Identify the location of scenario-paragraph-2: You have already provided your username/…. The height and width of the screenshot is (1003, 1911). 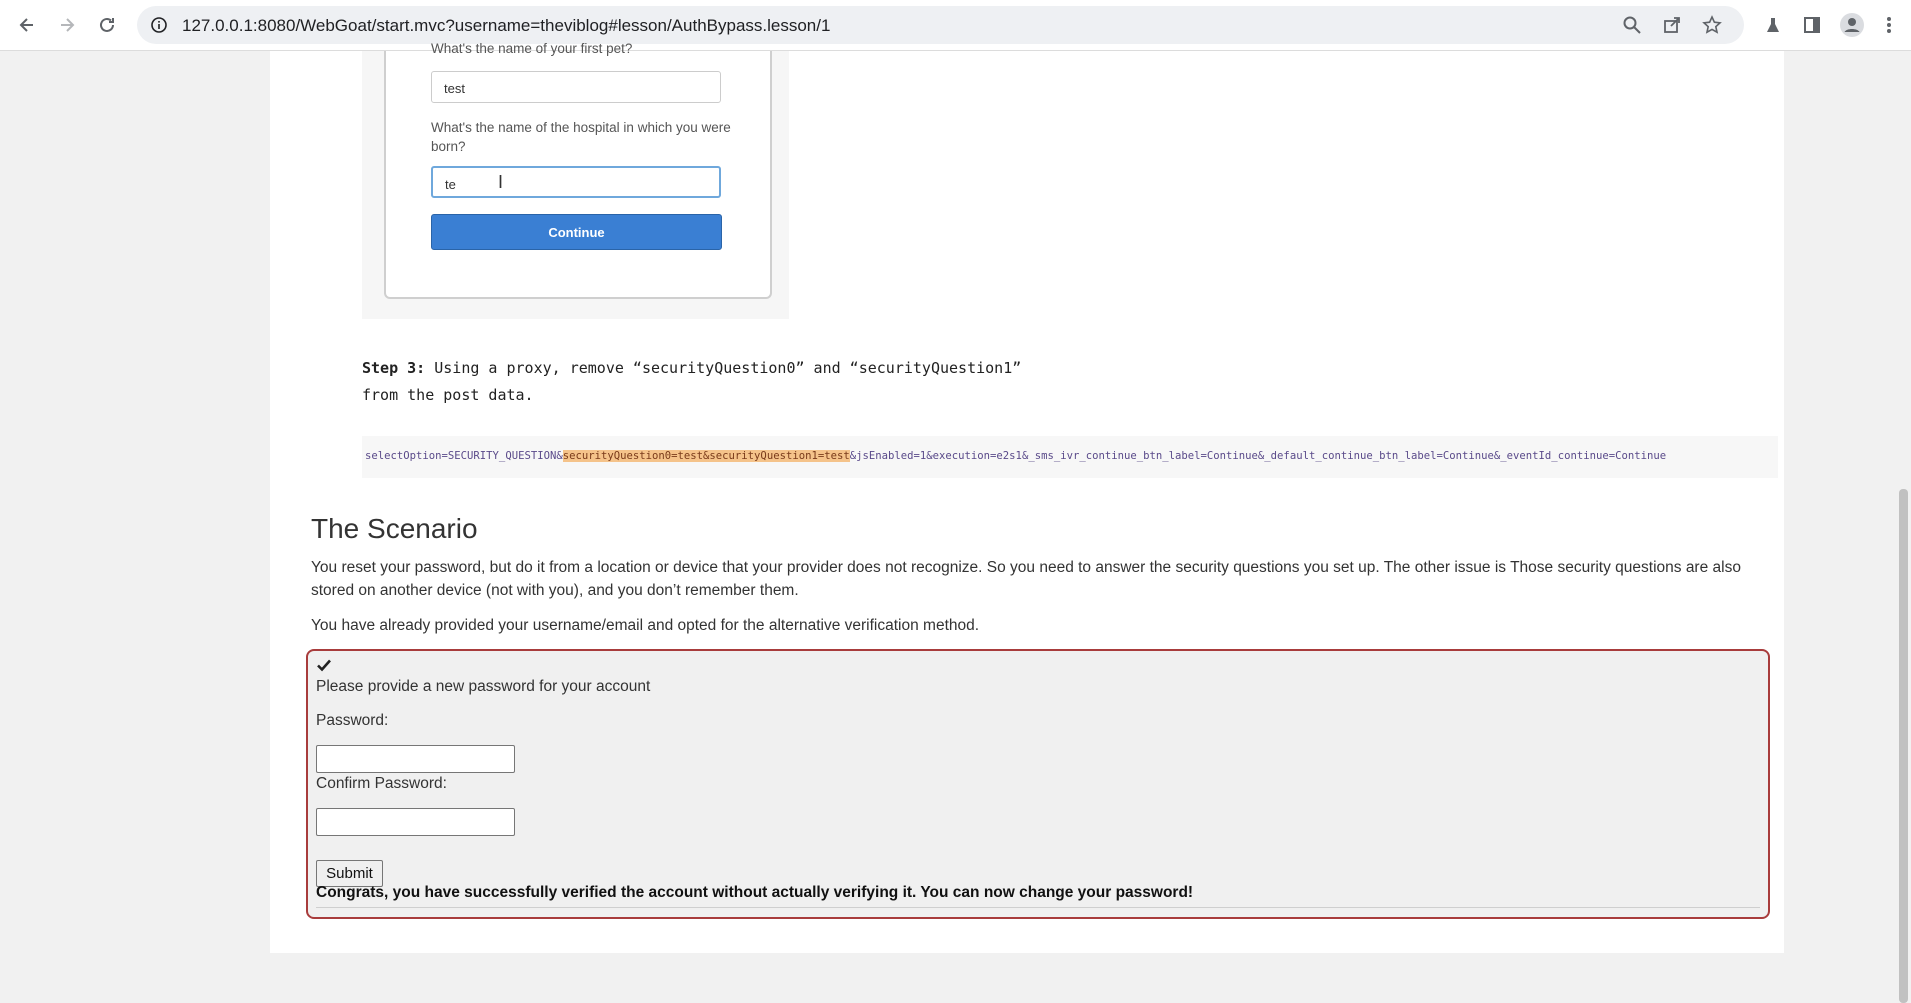
(645, 625).